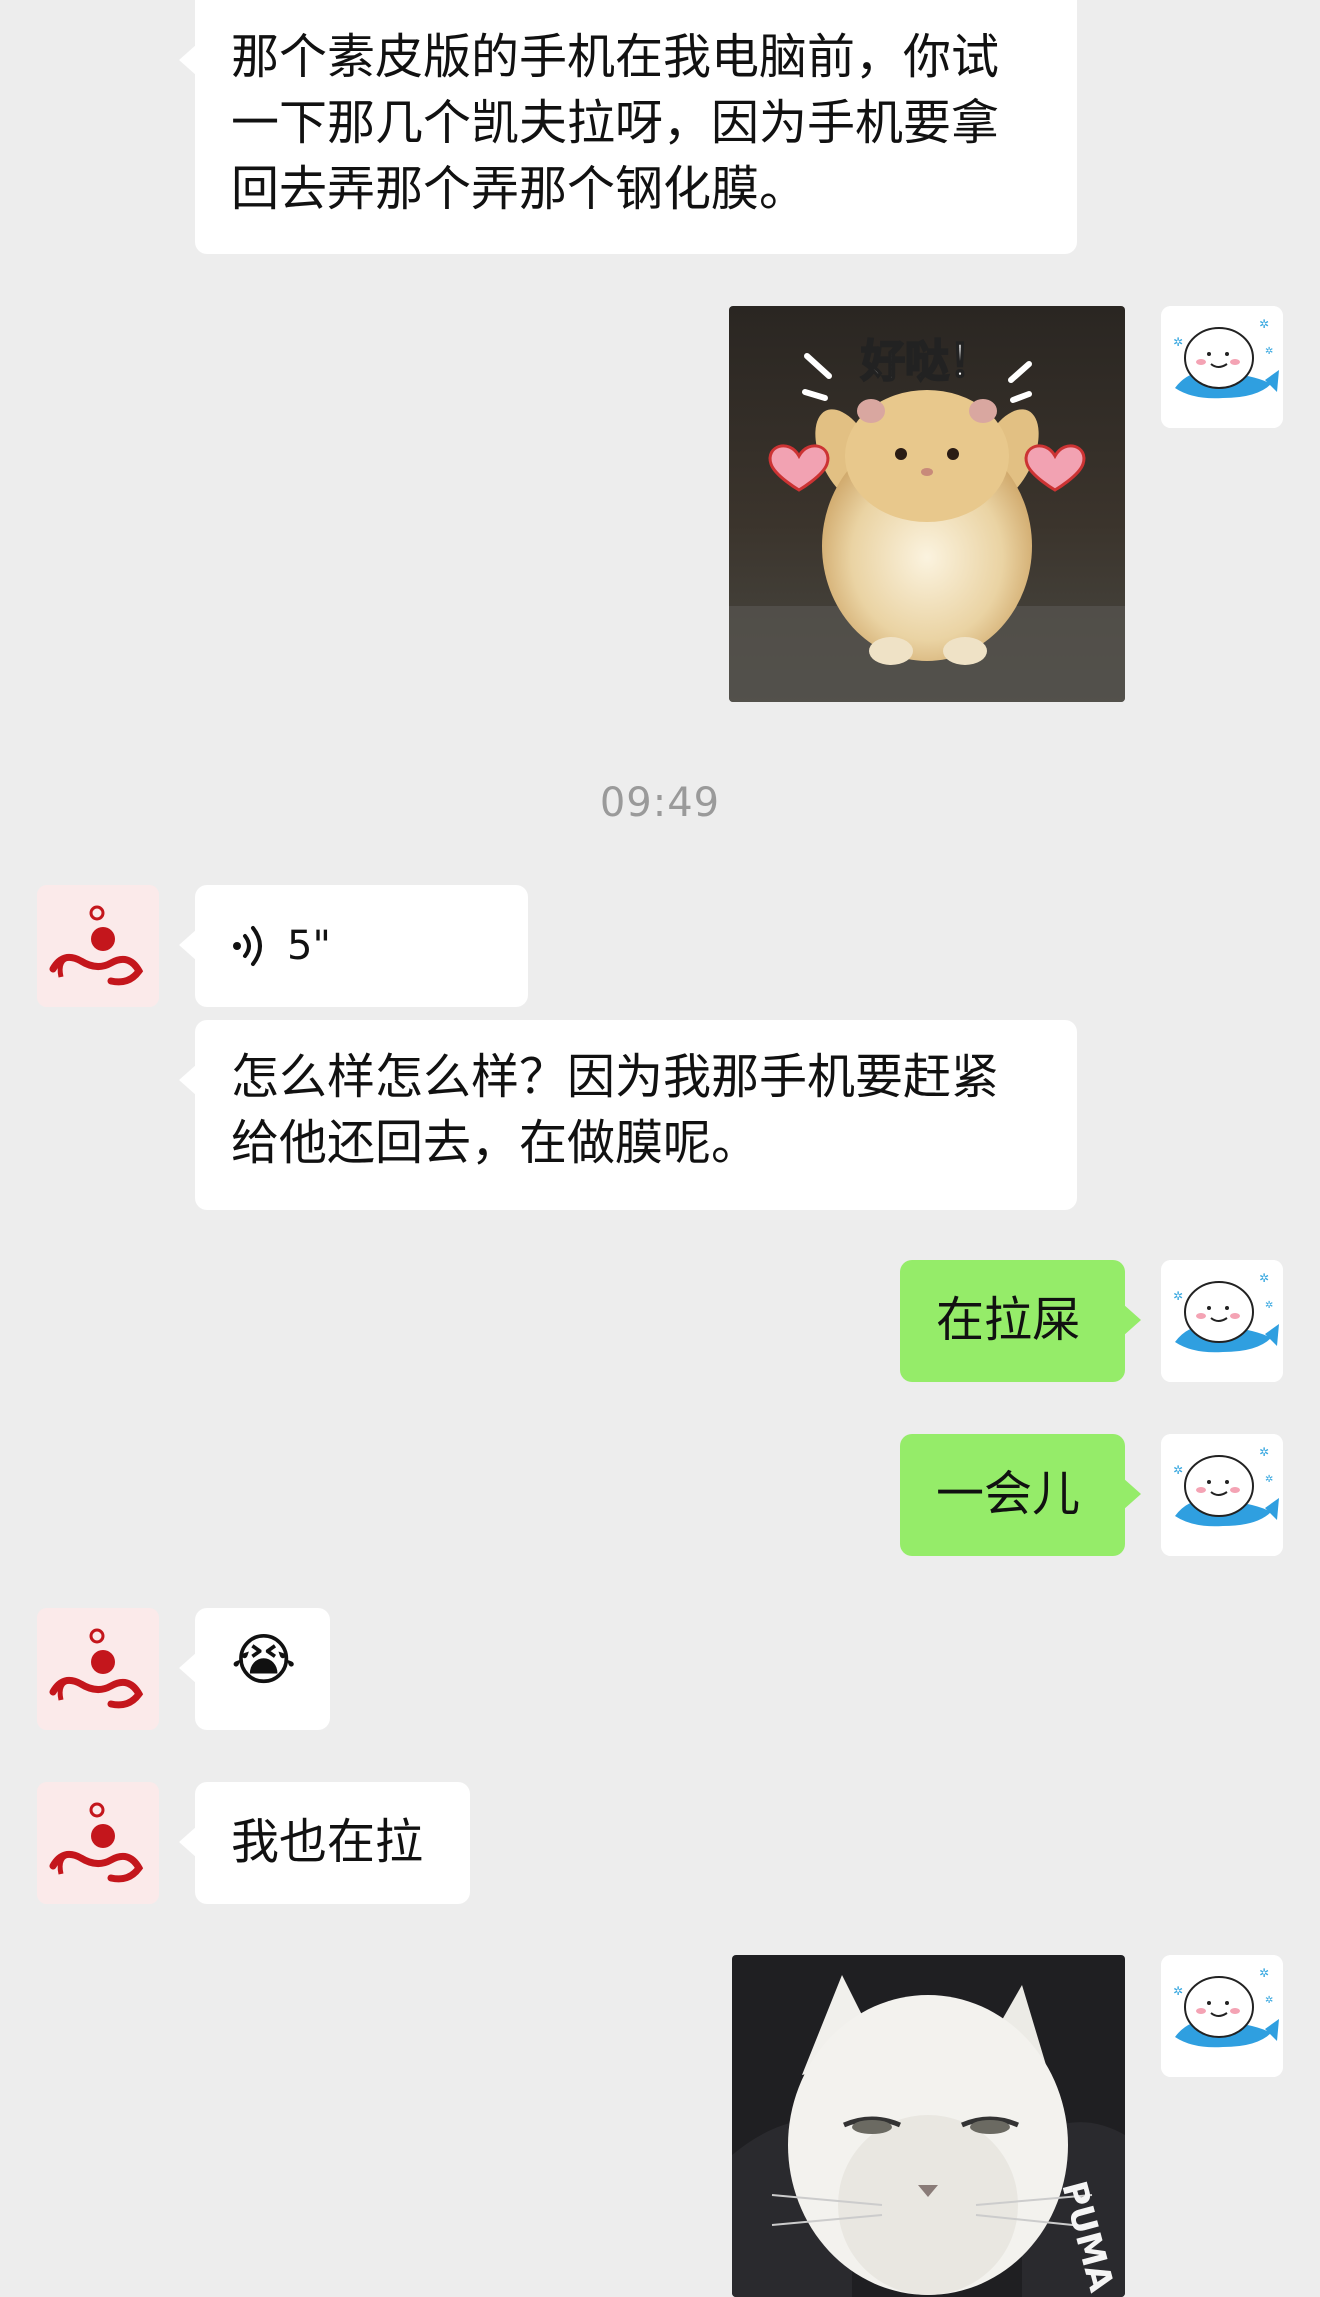 Image resolution: width=1320 pixels, height=2297 pixels. I want to click on message-bubble-outgoing: 在拉屎, so click(1020, 1321).